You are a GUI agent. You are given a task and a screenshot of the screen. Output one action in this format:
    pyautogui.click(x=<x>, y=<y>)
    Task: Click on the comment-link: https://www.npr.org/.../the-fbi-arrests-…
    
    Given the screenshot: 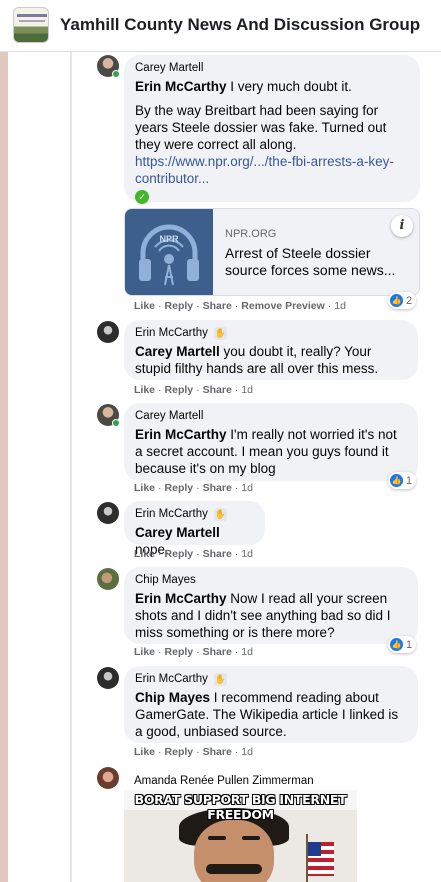 What is the action you would take?
    pyautogui.click(x=272, y=170)
    